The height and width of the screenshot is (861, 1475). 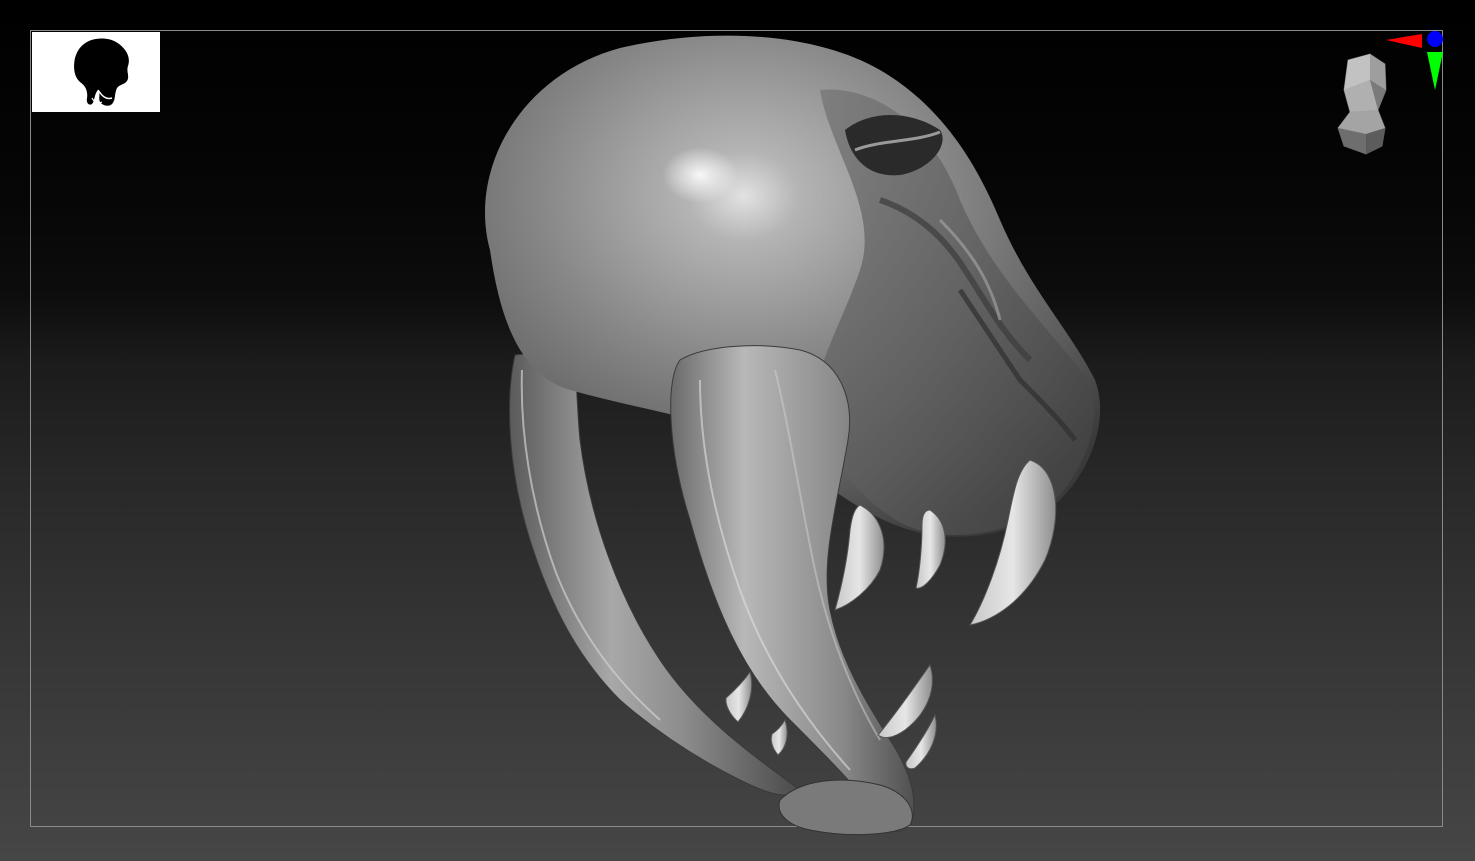 I want to click on axis-z-icon, so click(x=1435, y=39).